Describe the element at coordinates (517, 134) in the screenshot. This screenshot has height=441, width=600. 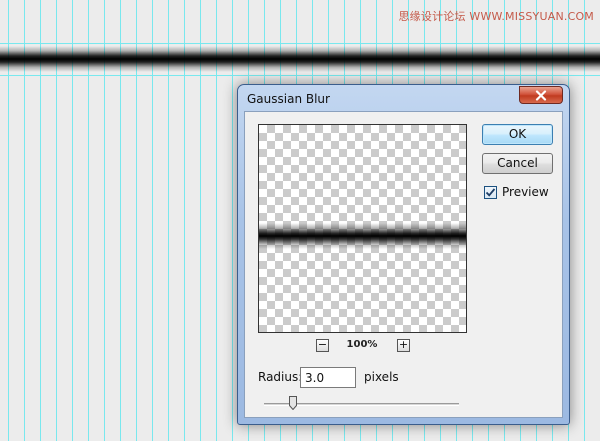
I see `ok-button: OK` at that location.